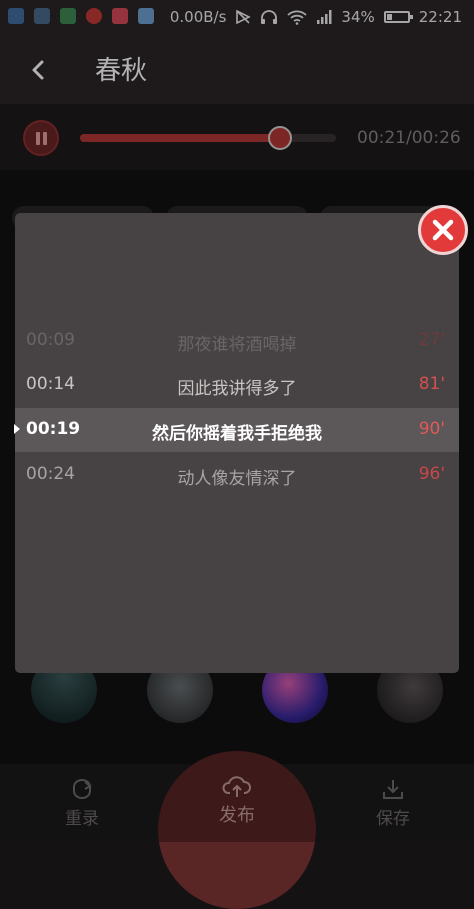  Describe the element at coordinates (237, 345) in the screenshot. I see `lyric-text: 那夜谁将酒喝掉` at that location.